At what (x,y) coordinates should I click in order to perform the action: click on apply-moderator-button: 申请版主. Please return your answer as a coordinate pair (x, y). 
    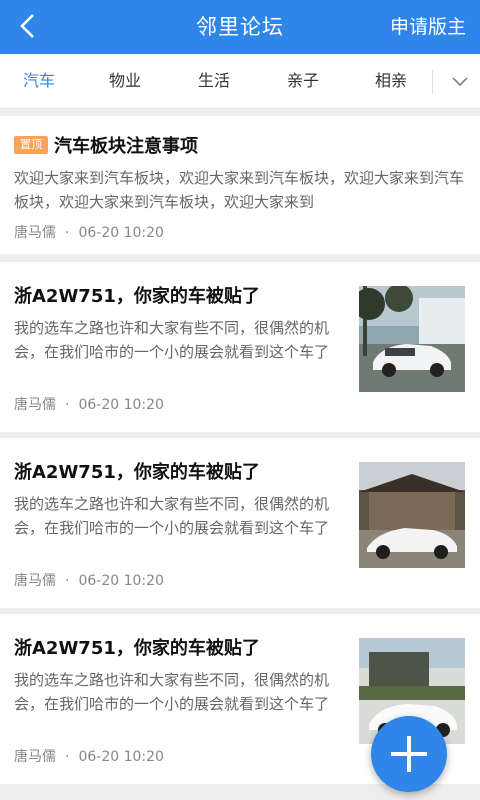
    Looking at the image, I should click on (428, 27).